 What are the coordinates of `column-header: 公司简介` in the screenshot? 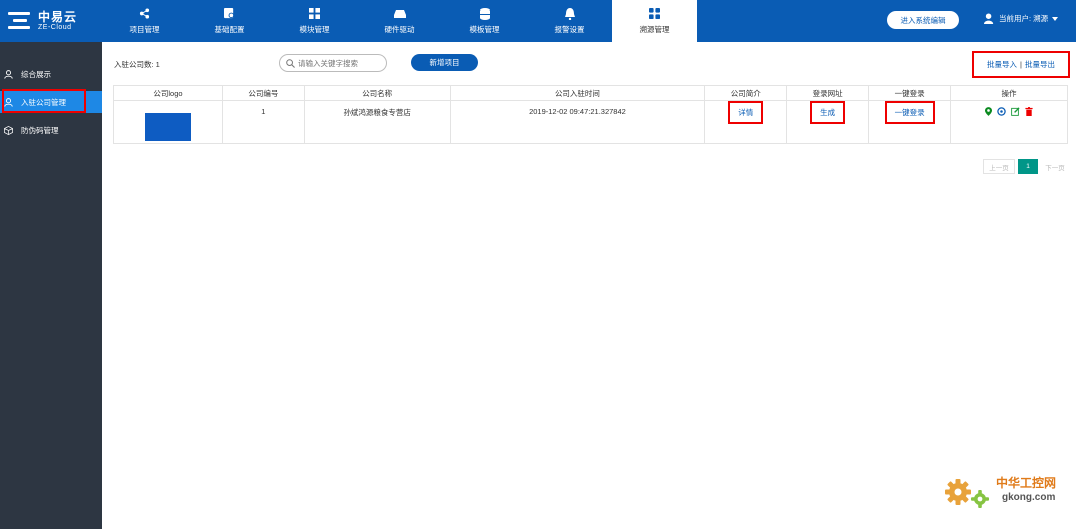 It's located at (746, 93).